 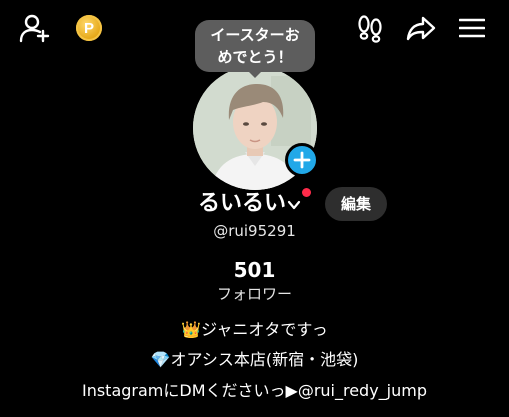 I want to click on bio-line-3: InstagramにDMくださいっ▶@rui_redy_jump, so click(x=254, y=390).